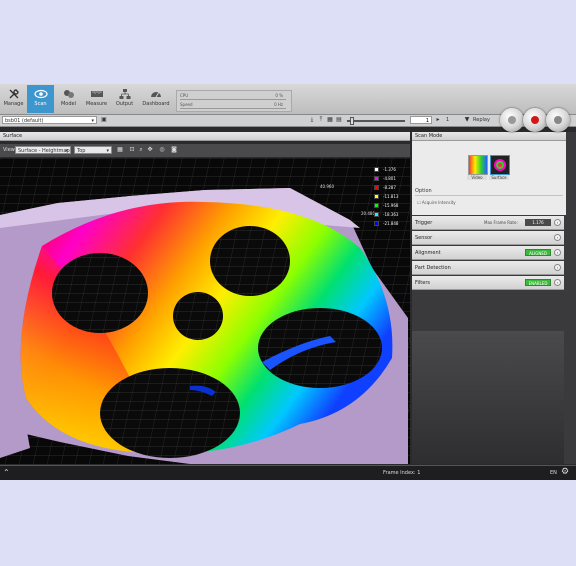  What do you see at coordinates (467, 120) in the screenshot?
I see `filter-icon: ▼` at bounding box center [467, 120].